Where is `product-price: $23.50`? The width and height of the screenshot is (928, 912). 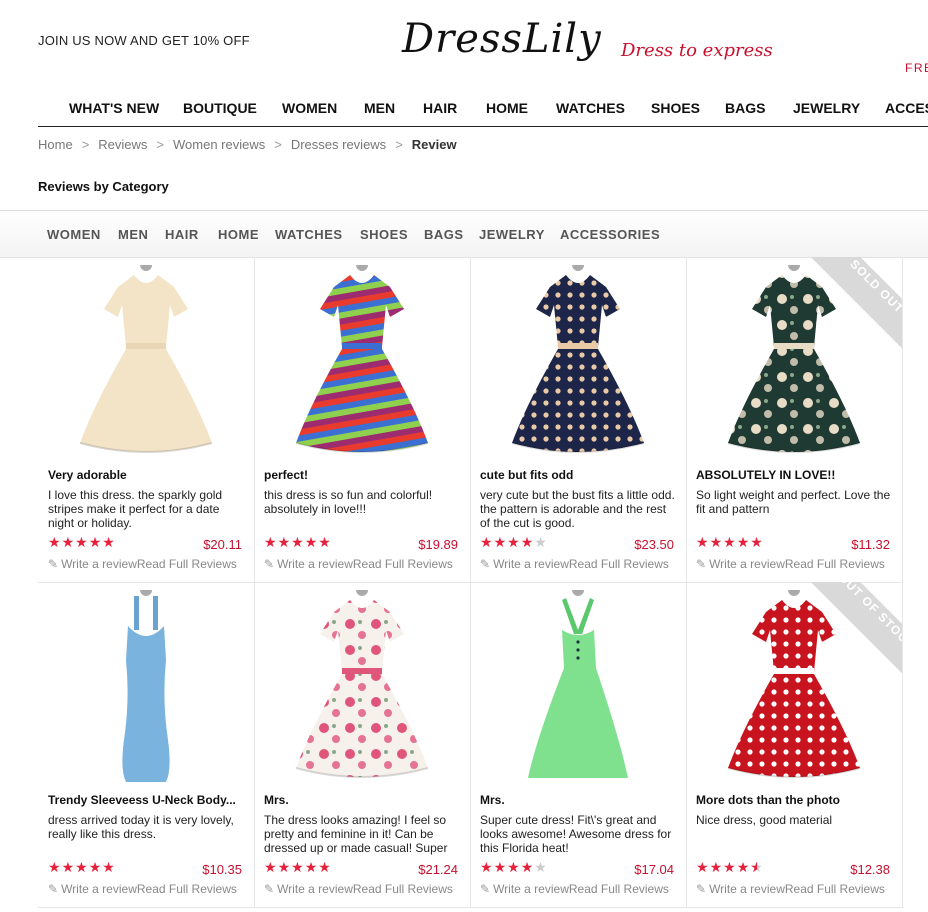
product-price: $23.50 is located at coordinates (654, 544).